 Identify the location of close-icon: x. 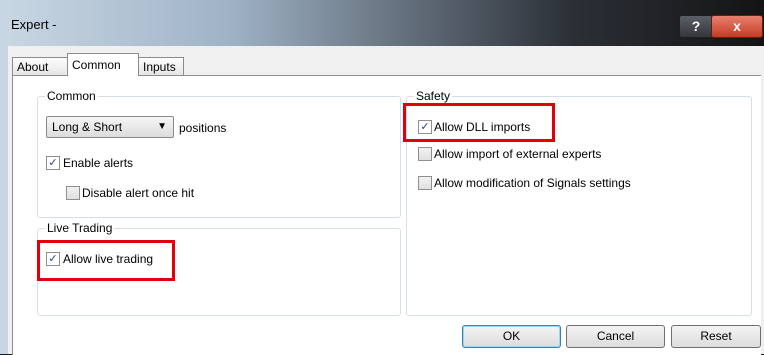
(737, 26).